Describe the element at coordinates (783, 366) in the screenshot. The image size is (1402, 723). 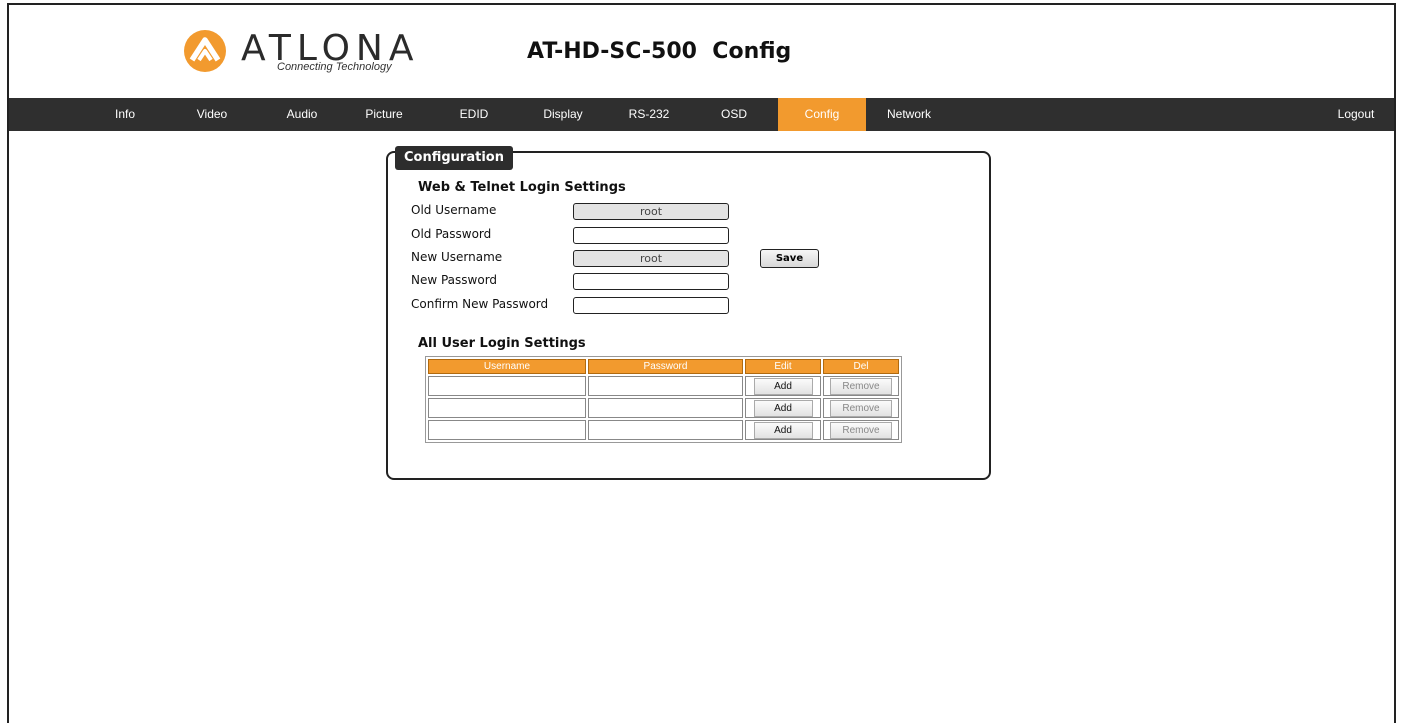
I see `column-header-edit: Edit` at that location.